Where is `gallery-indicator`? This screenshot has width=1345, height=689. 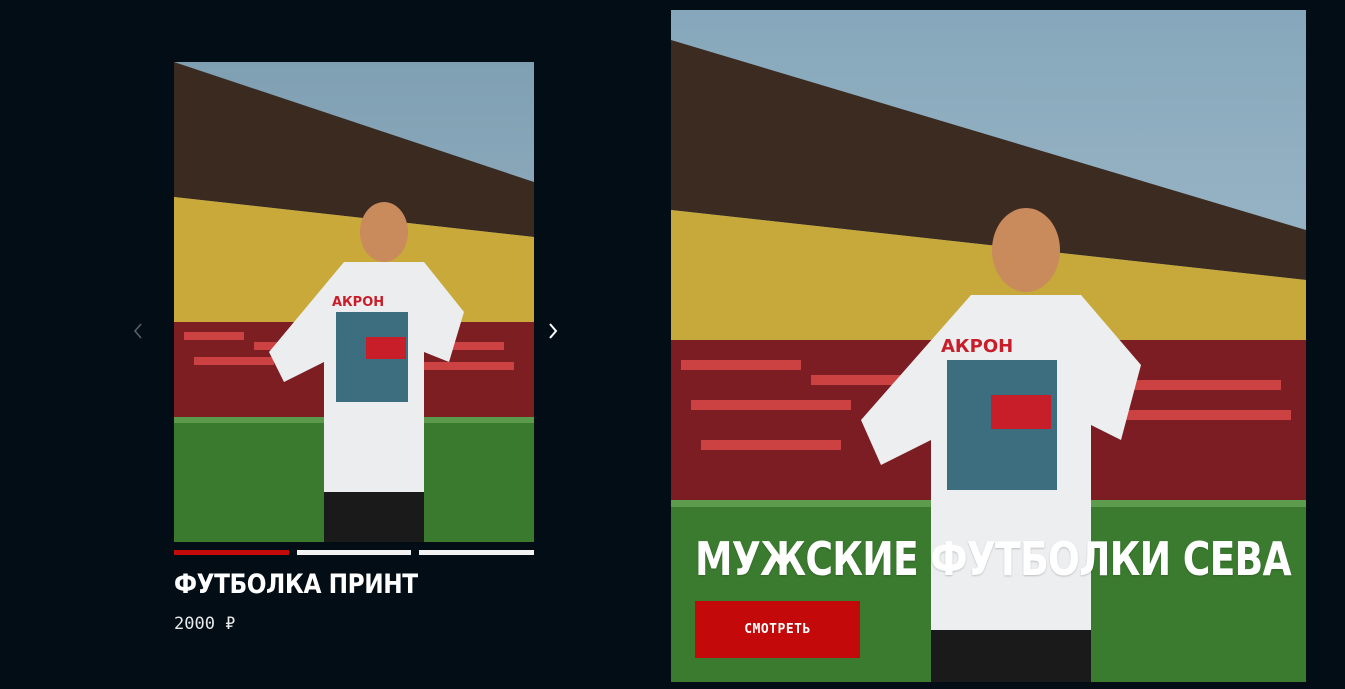
gallery-indicator is located at coordinates (354, 552).